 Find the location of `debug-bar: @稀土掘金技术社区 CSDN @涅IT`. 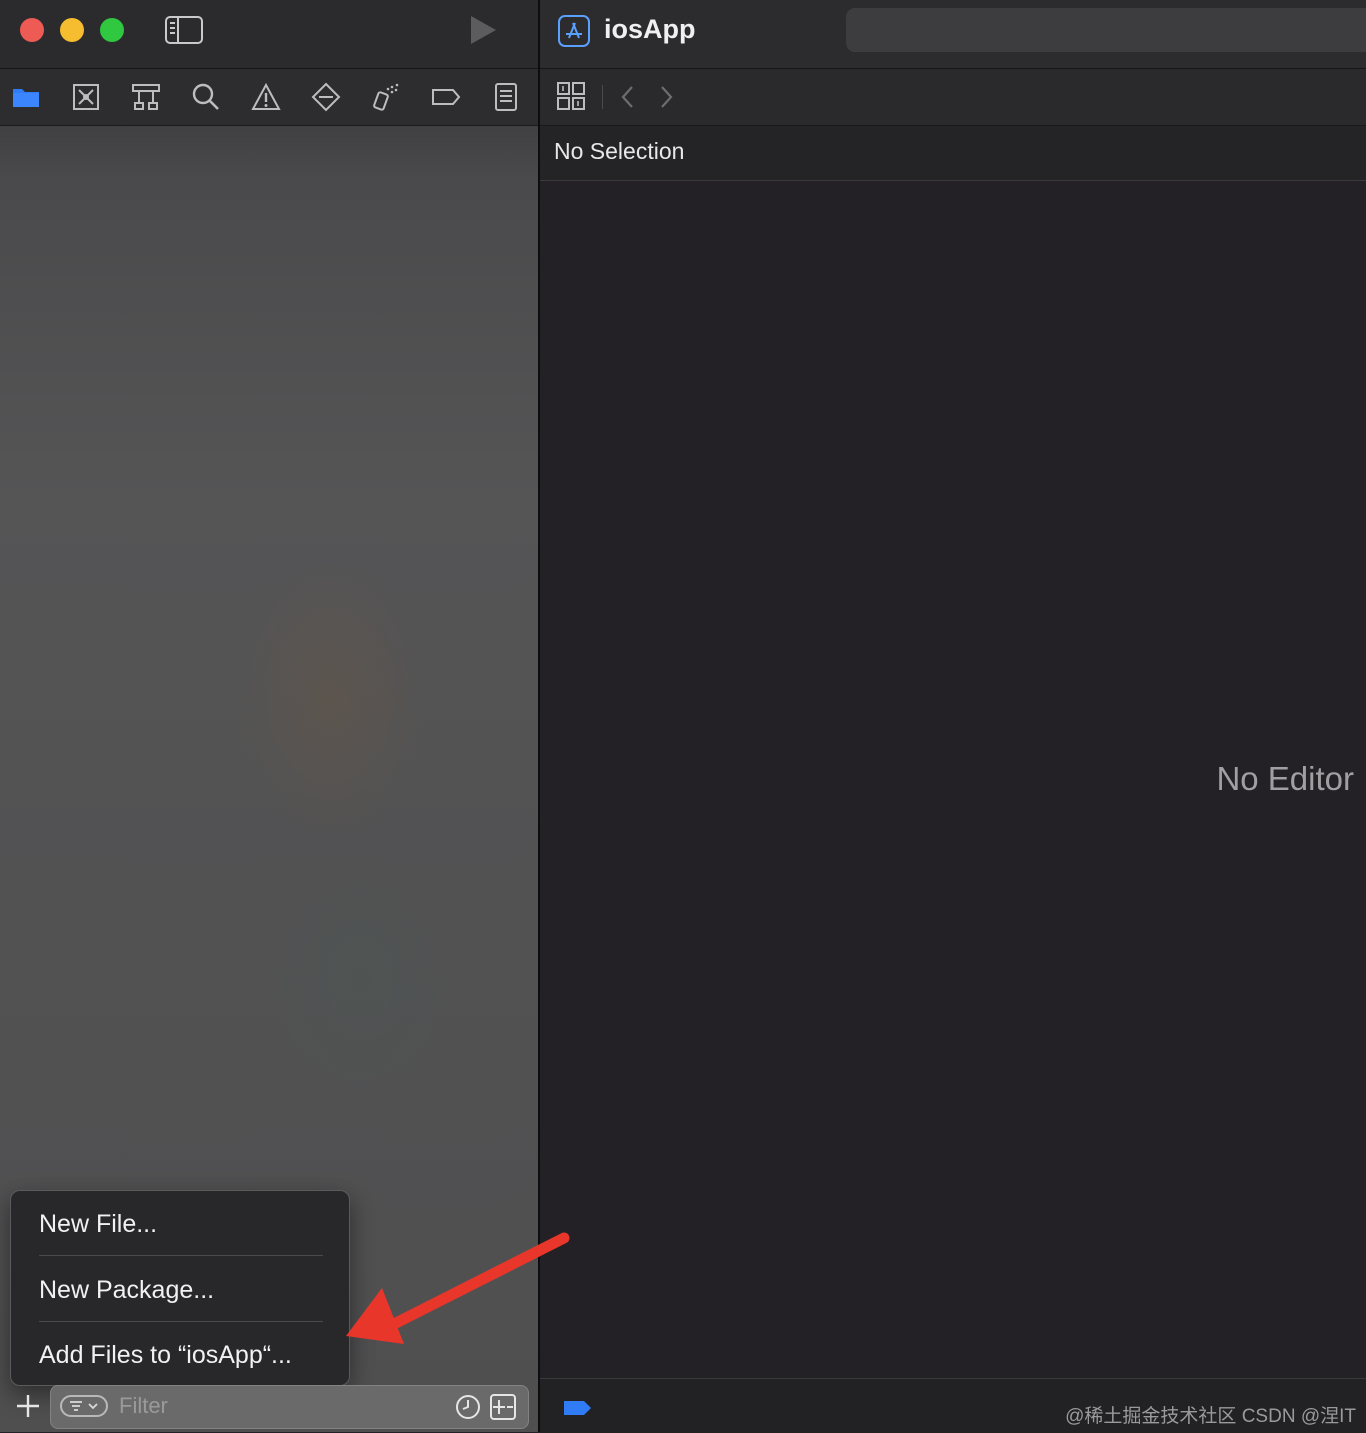

debug-bar: @稀土掘金技术社区 CSDN @涅IT is located at coordinates (953, 1405).